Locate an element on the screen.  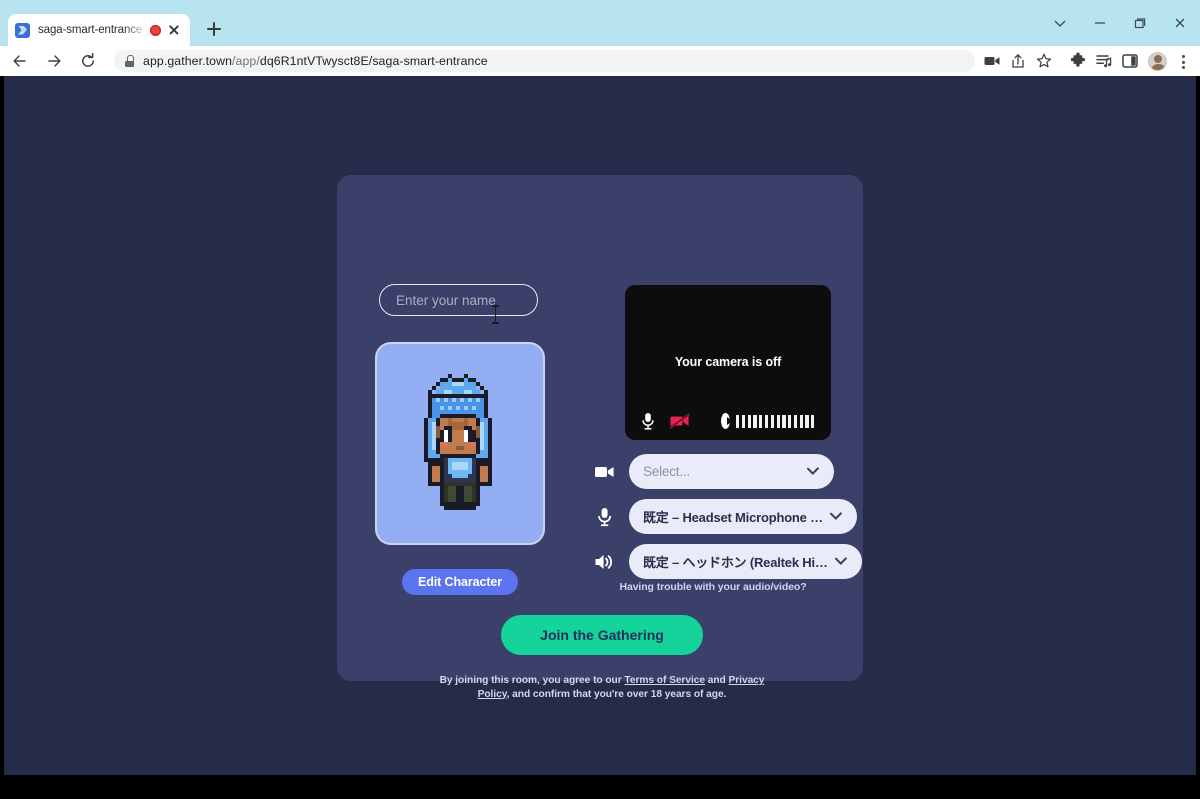
lock-icon is located at coordinates (129, 61).